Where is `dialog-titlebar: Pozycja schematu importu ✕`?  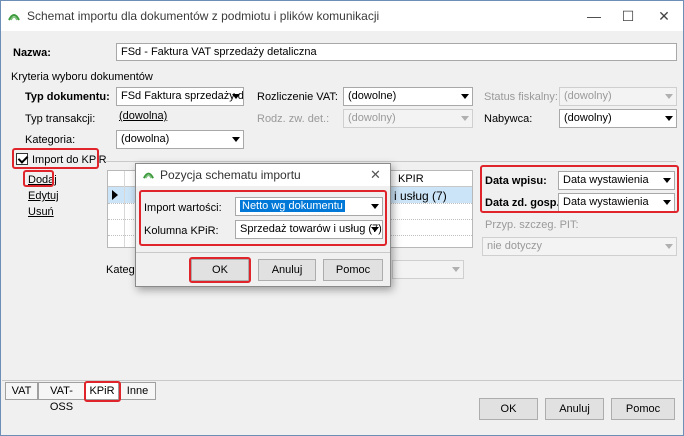
dialog-titlebar: Pozycja schematu importu ✕ is located at coordinates (263, 175).